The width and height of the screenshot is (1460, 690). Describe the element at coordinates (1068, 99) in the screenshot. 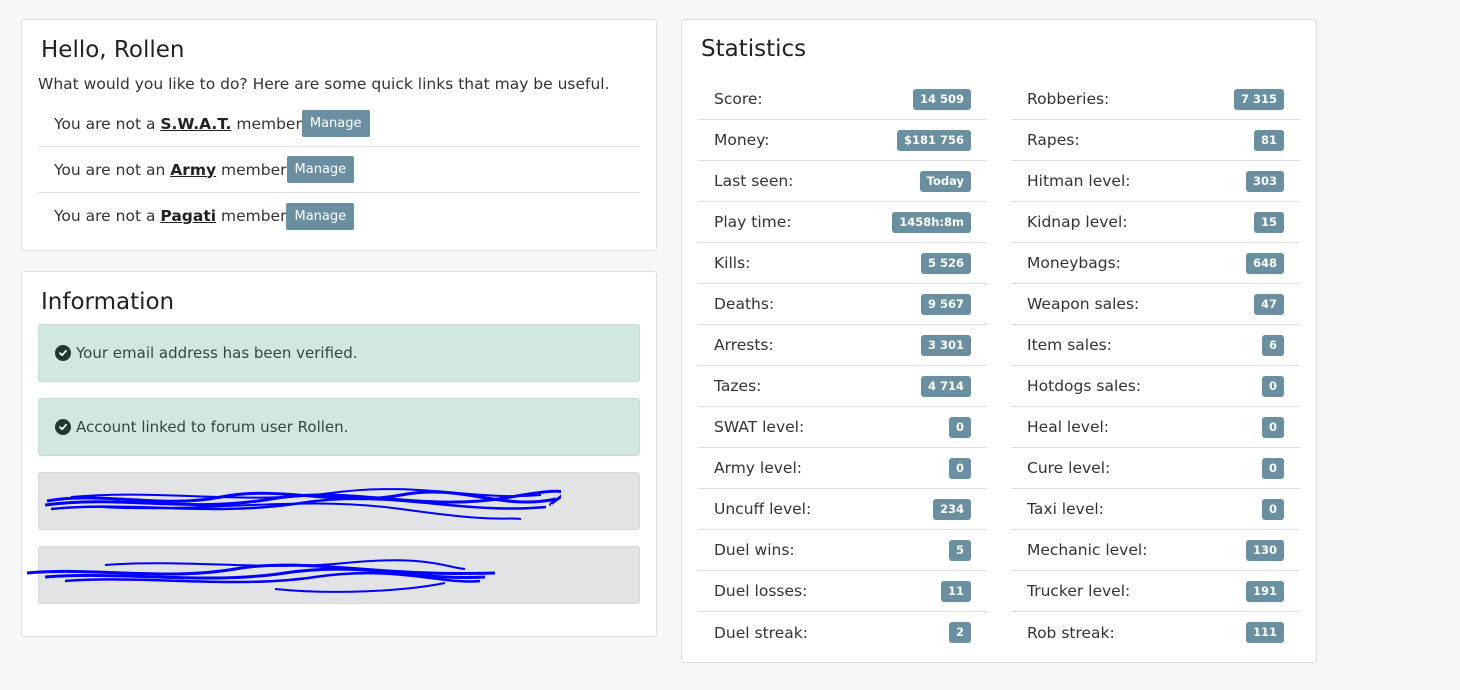

I see `stat-label: Robberies:` at that location.